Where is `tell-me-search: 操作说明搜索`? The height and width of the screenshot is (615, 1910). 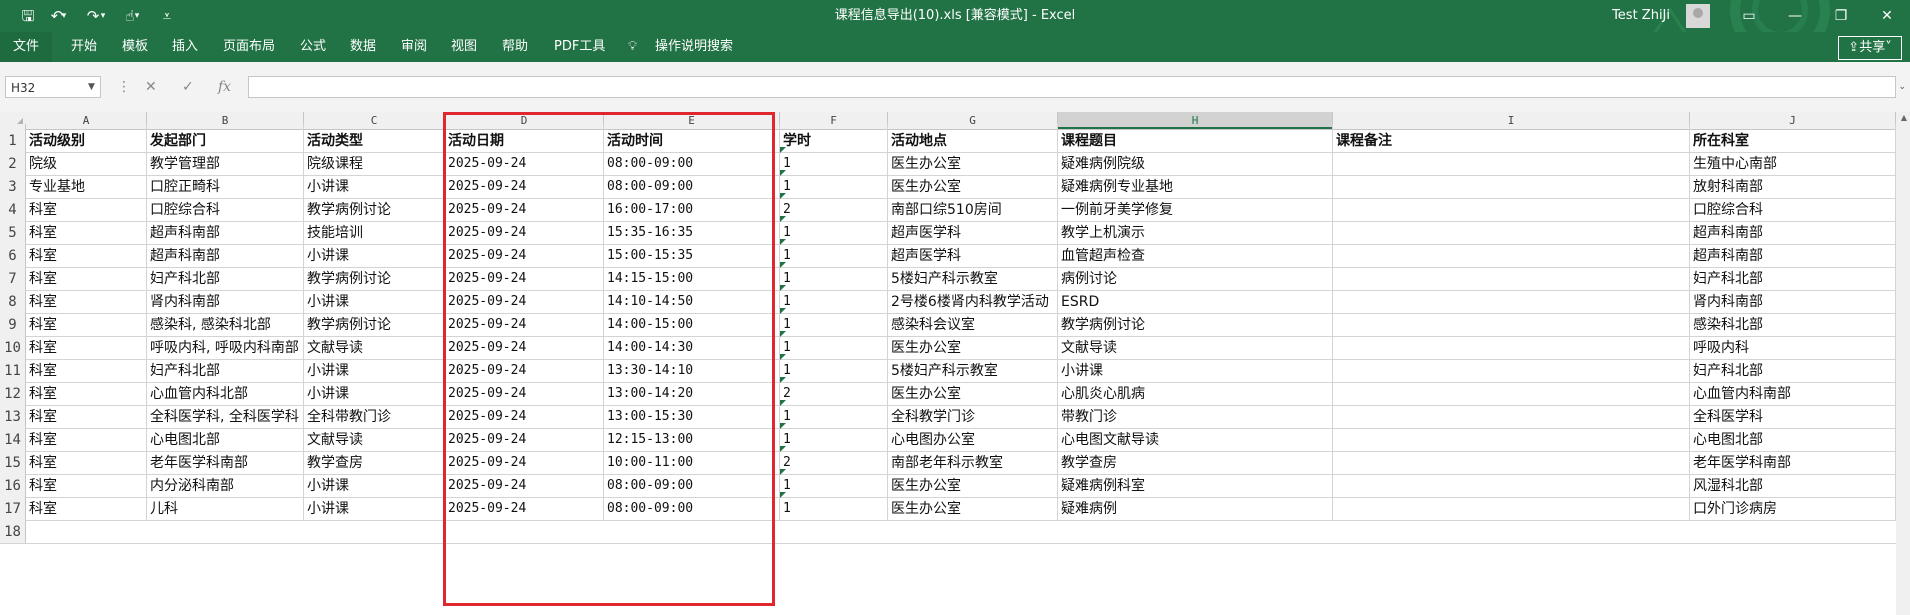 tell-me-search: 操作说明搜索 is located at coordinates (694, 47).